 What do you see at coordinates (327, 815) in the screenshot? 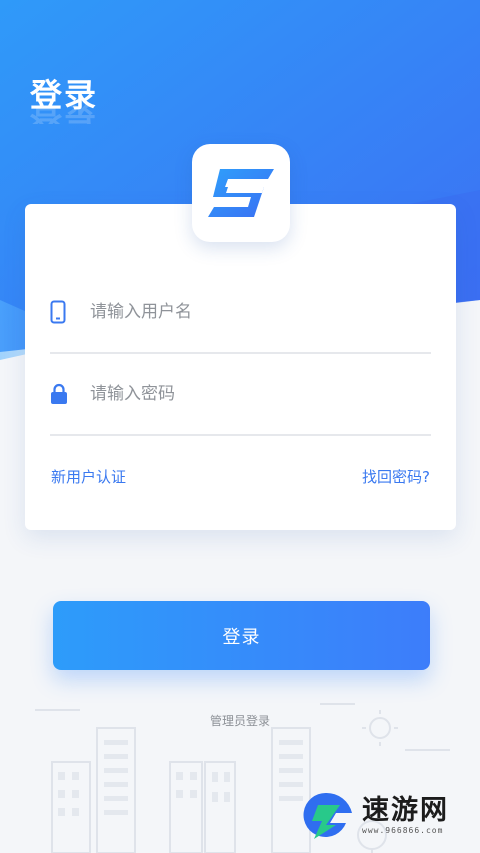
I see `watermark-logo-icon` at bounding box center [327, 815].